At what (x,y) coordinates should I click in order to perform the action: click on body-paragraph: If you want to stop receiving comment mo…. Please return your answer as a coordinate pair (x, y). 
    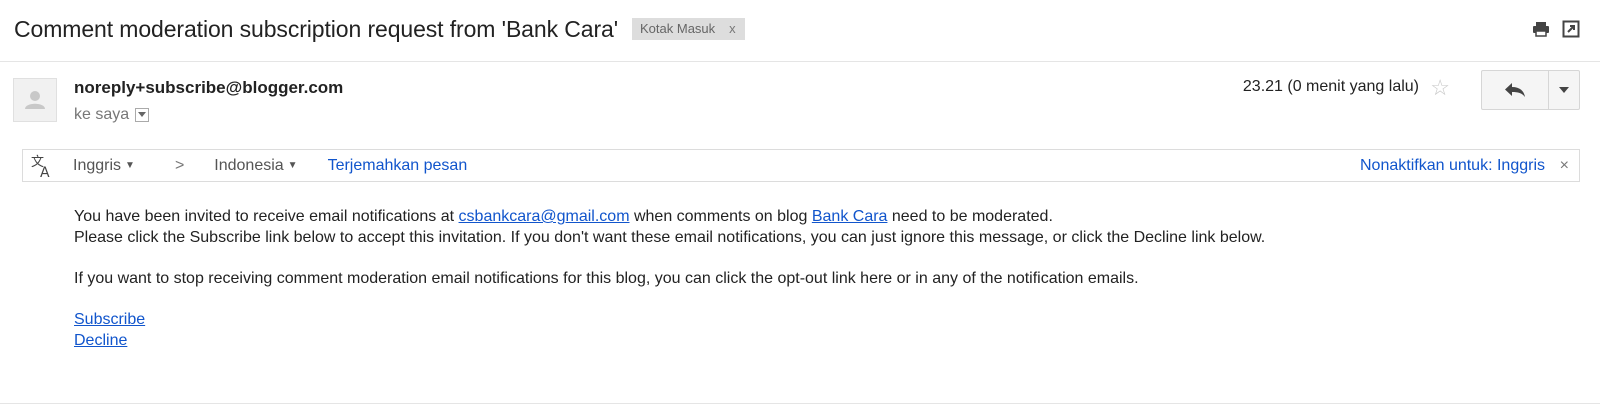
    Looking at the image, I should click on (606, 278).